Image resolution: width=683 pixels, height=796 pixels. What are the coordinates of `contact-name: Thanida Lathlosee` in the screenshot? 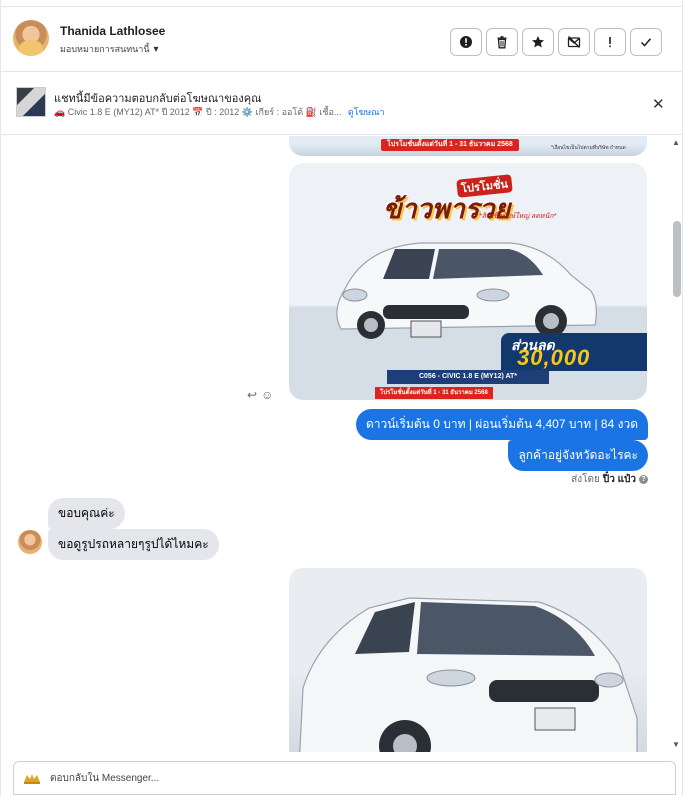 It's located at (112, 31).